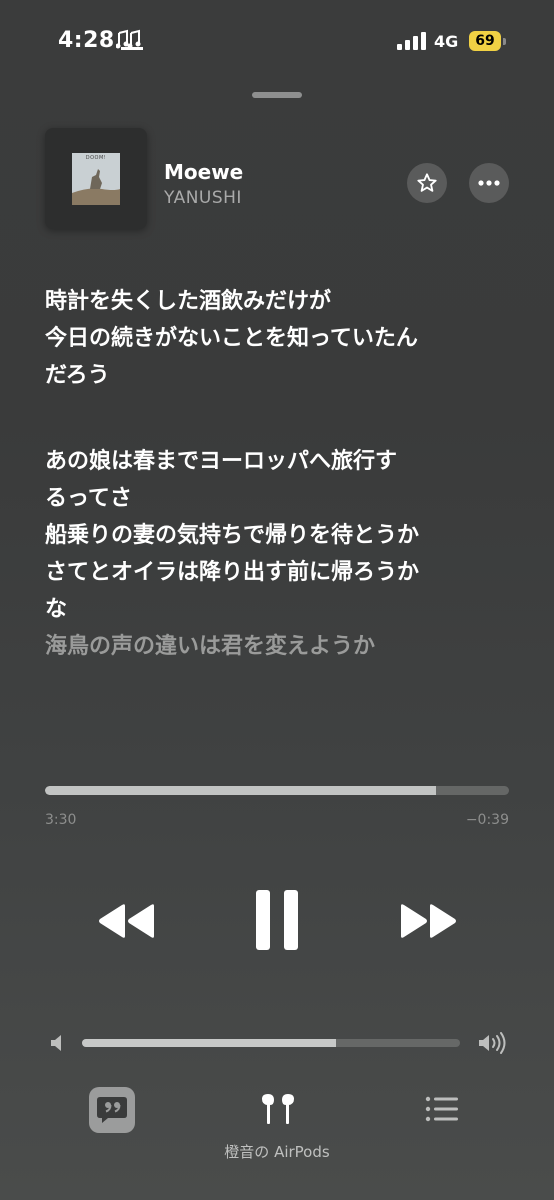 The width and height of the screenshot is (554, 1200). Describe the element at coordinates (280, 301) in the screenshot. I see `lyric-line: 時計を失くした酒飲みだけが` at that location.